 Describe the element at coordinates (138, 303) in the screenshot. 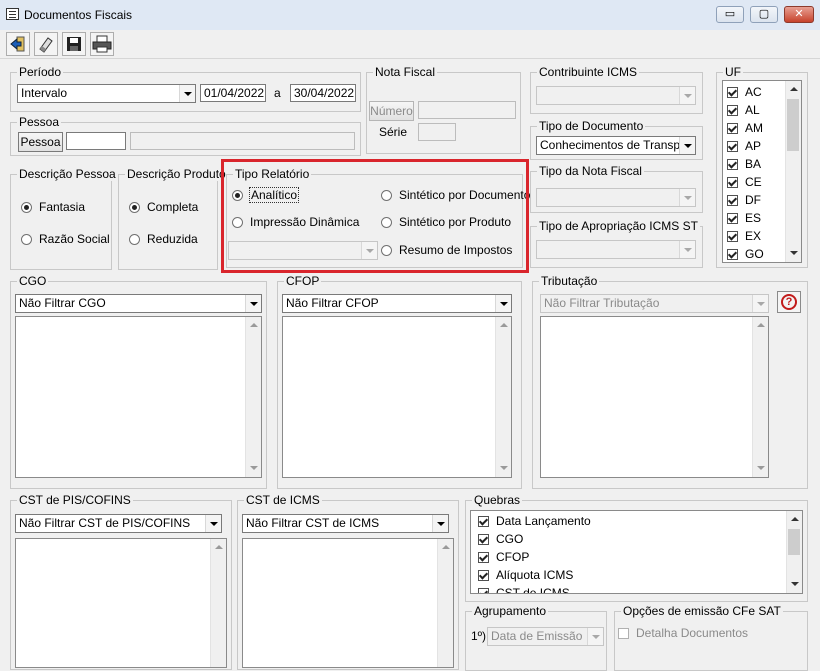

I see `cgo-select: Não Filtrar CGO` at that location.